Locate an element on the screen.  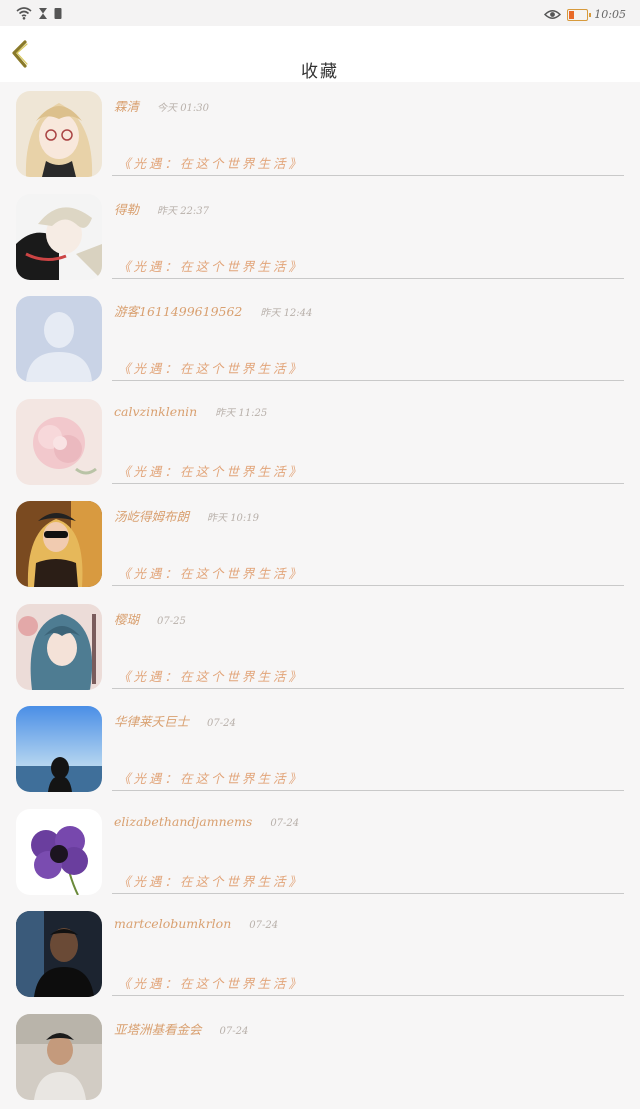
list-item-1: 霖清 今天 01:30 《光遇：在这个世界生活》 is located at coordinates (320, 135).